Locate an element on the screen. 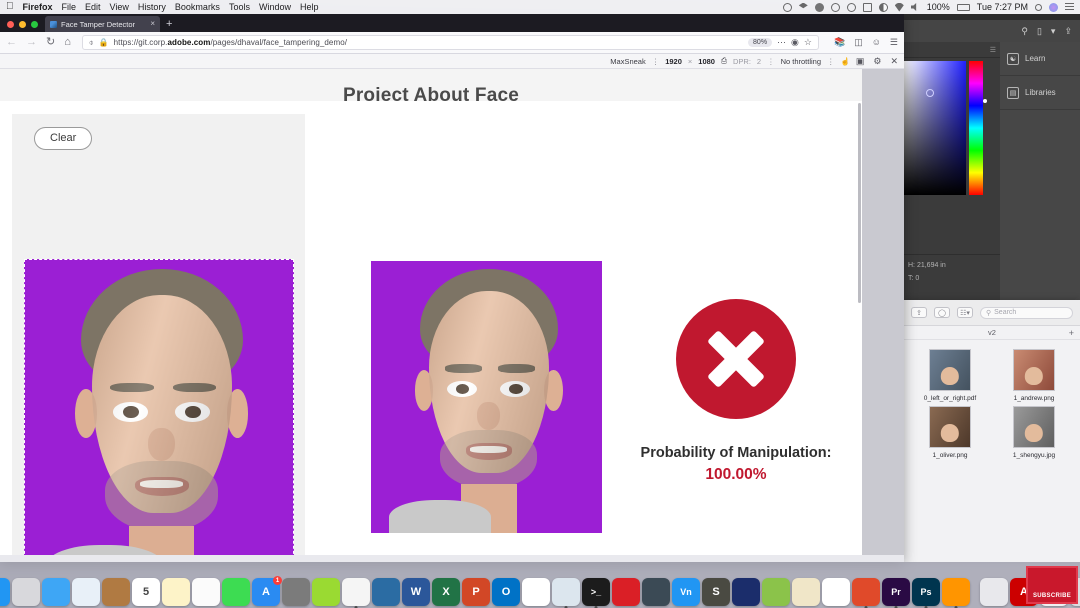  dpr-chevron-icon: ⋮ is located at coordinates (771, 61).